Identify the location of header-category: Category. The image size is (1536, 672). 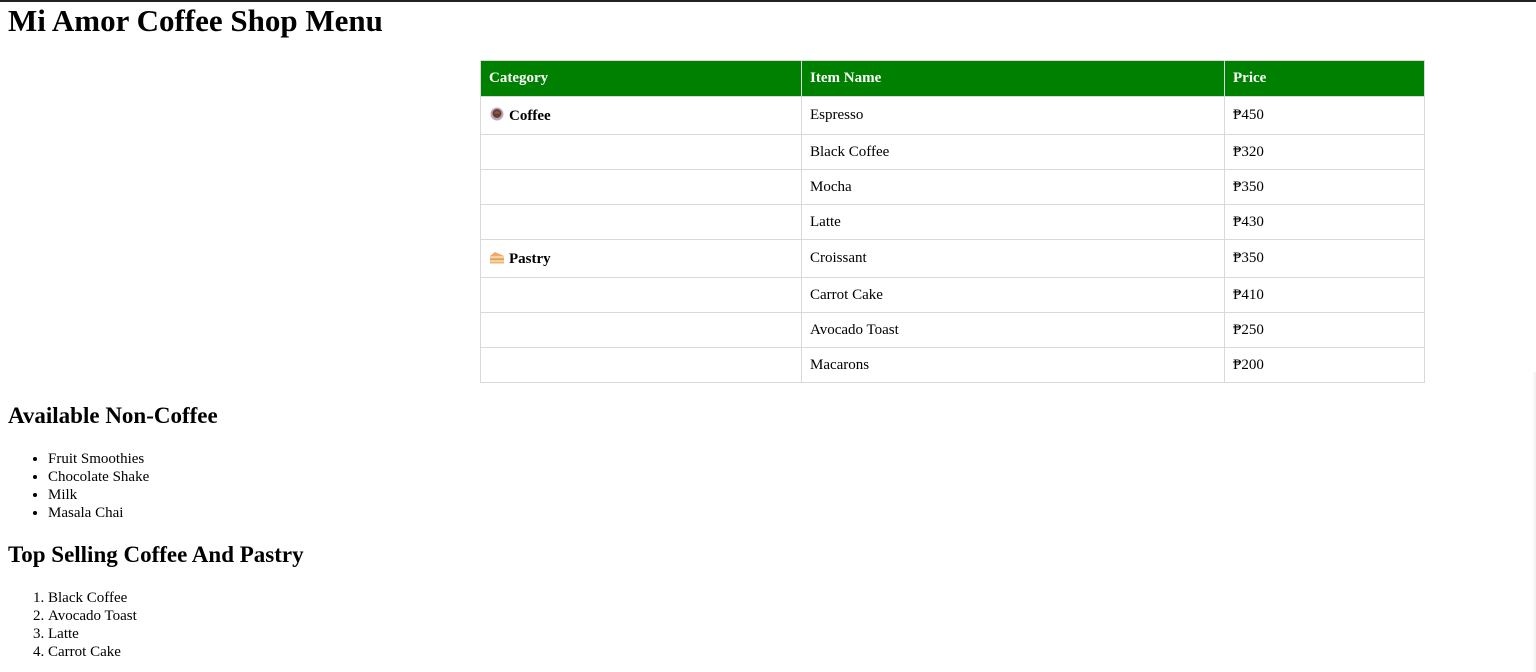
(641, 78).